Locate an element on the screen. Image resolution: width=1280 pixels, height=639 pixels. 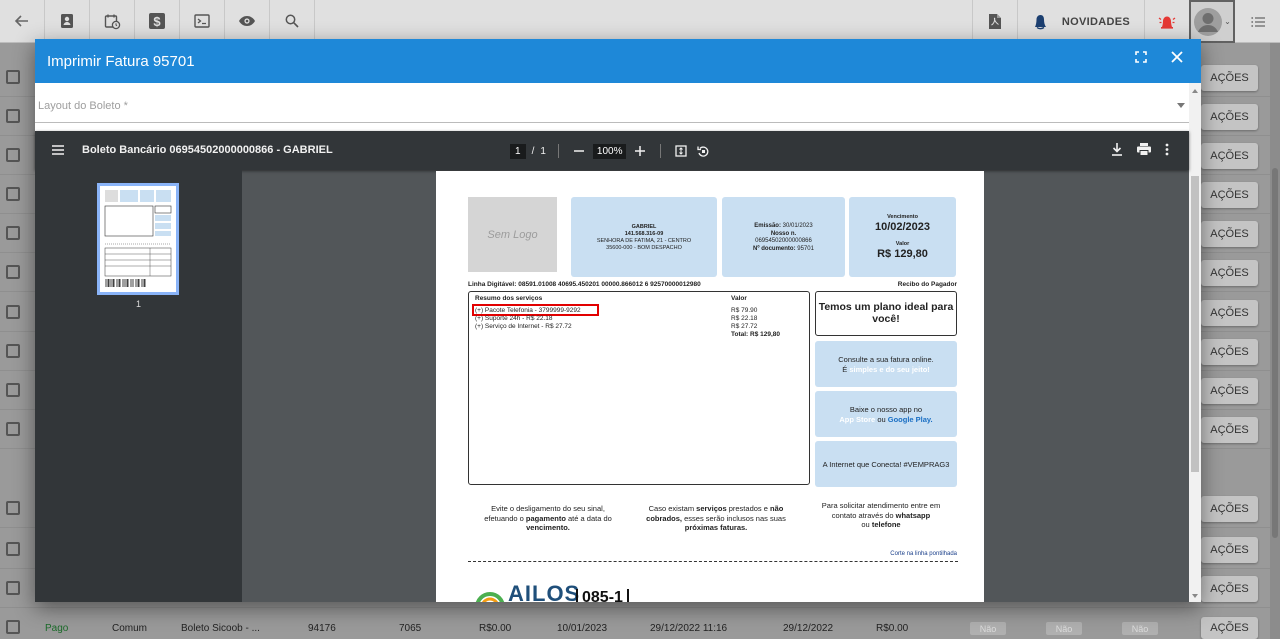
dialog-scrollbar is located at coordinates (1195, 342).